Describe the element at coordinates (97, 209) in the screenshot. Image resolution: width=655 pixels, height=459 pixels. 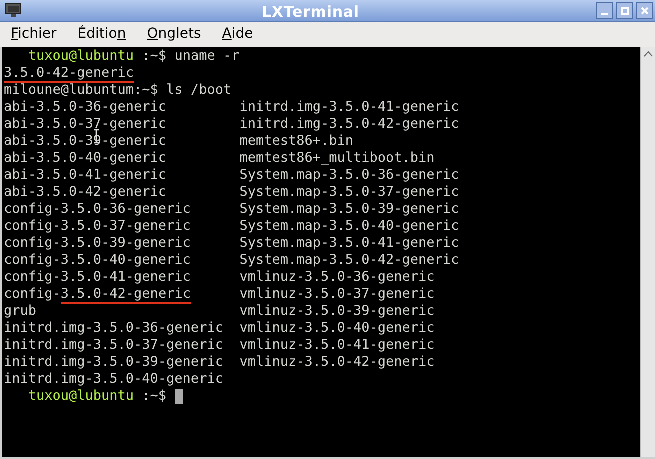
I see `file-name: config-3.5.0-36-generic` at that location.